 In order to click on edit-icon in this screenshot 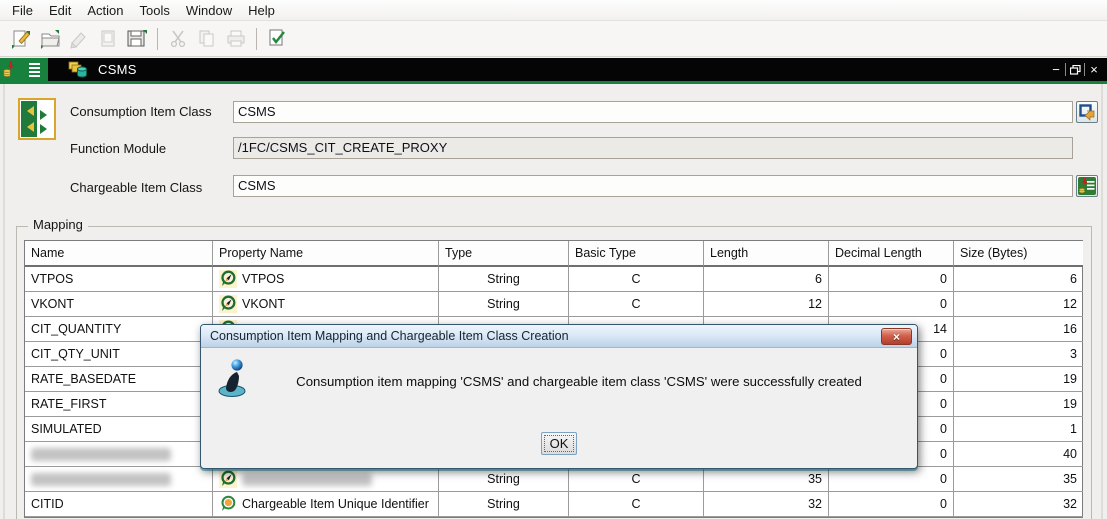, I will do `click(79, 39)`.